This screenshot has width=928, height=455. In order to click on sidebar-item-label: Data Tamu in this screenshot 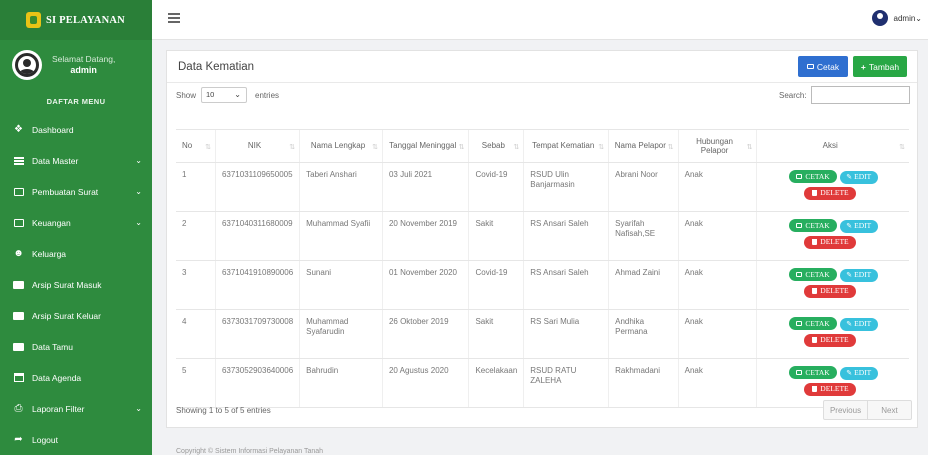, I will do `click(52, 346)`.